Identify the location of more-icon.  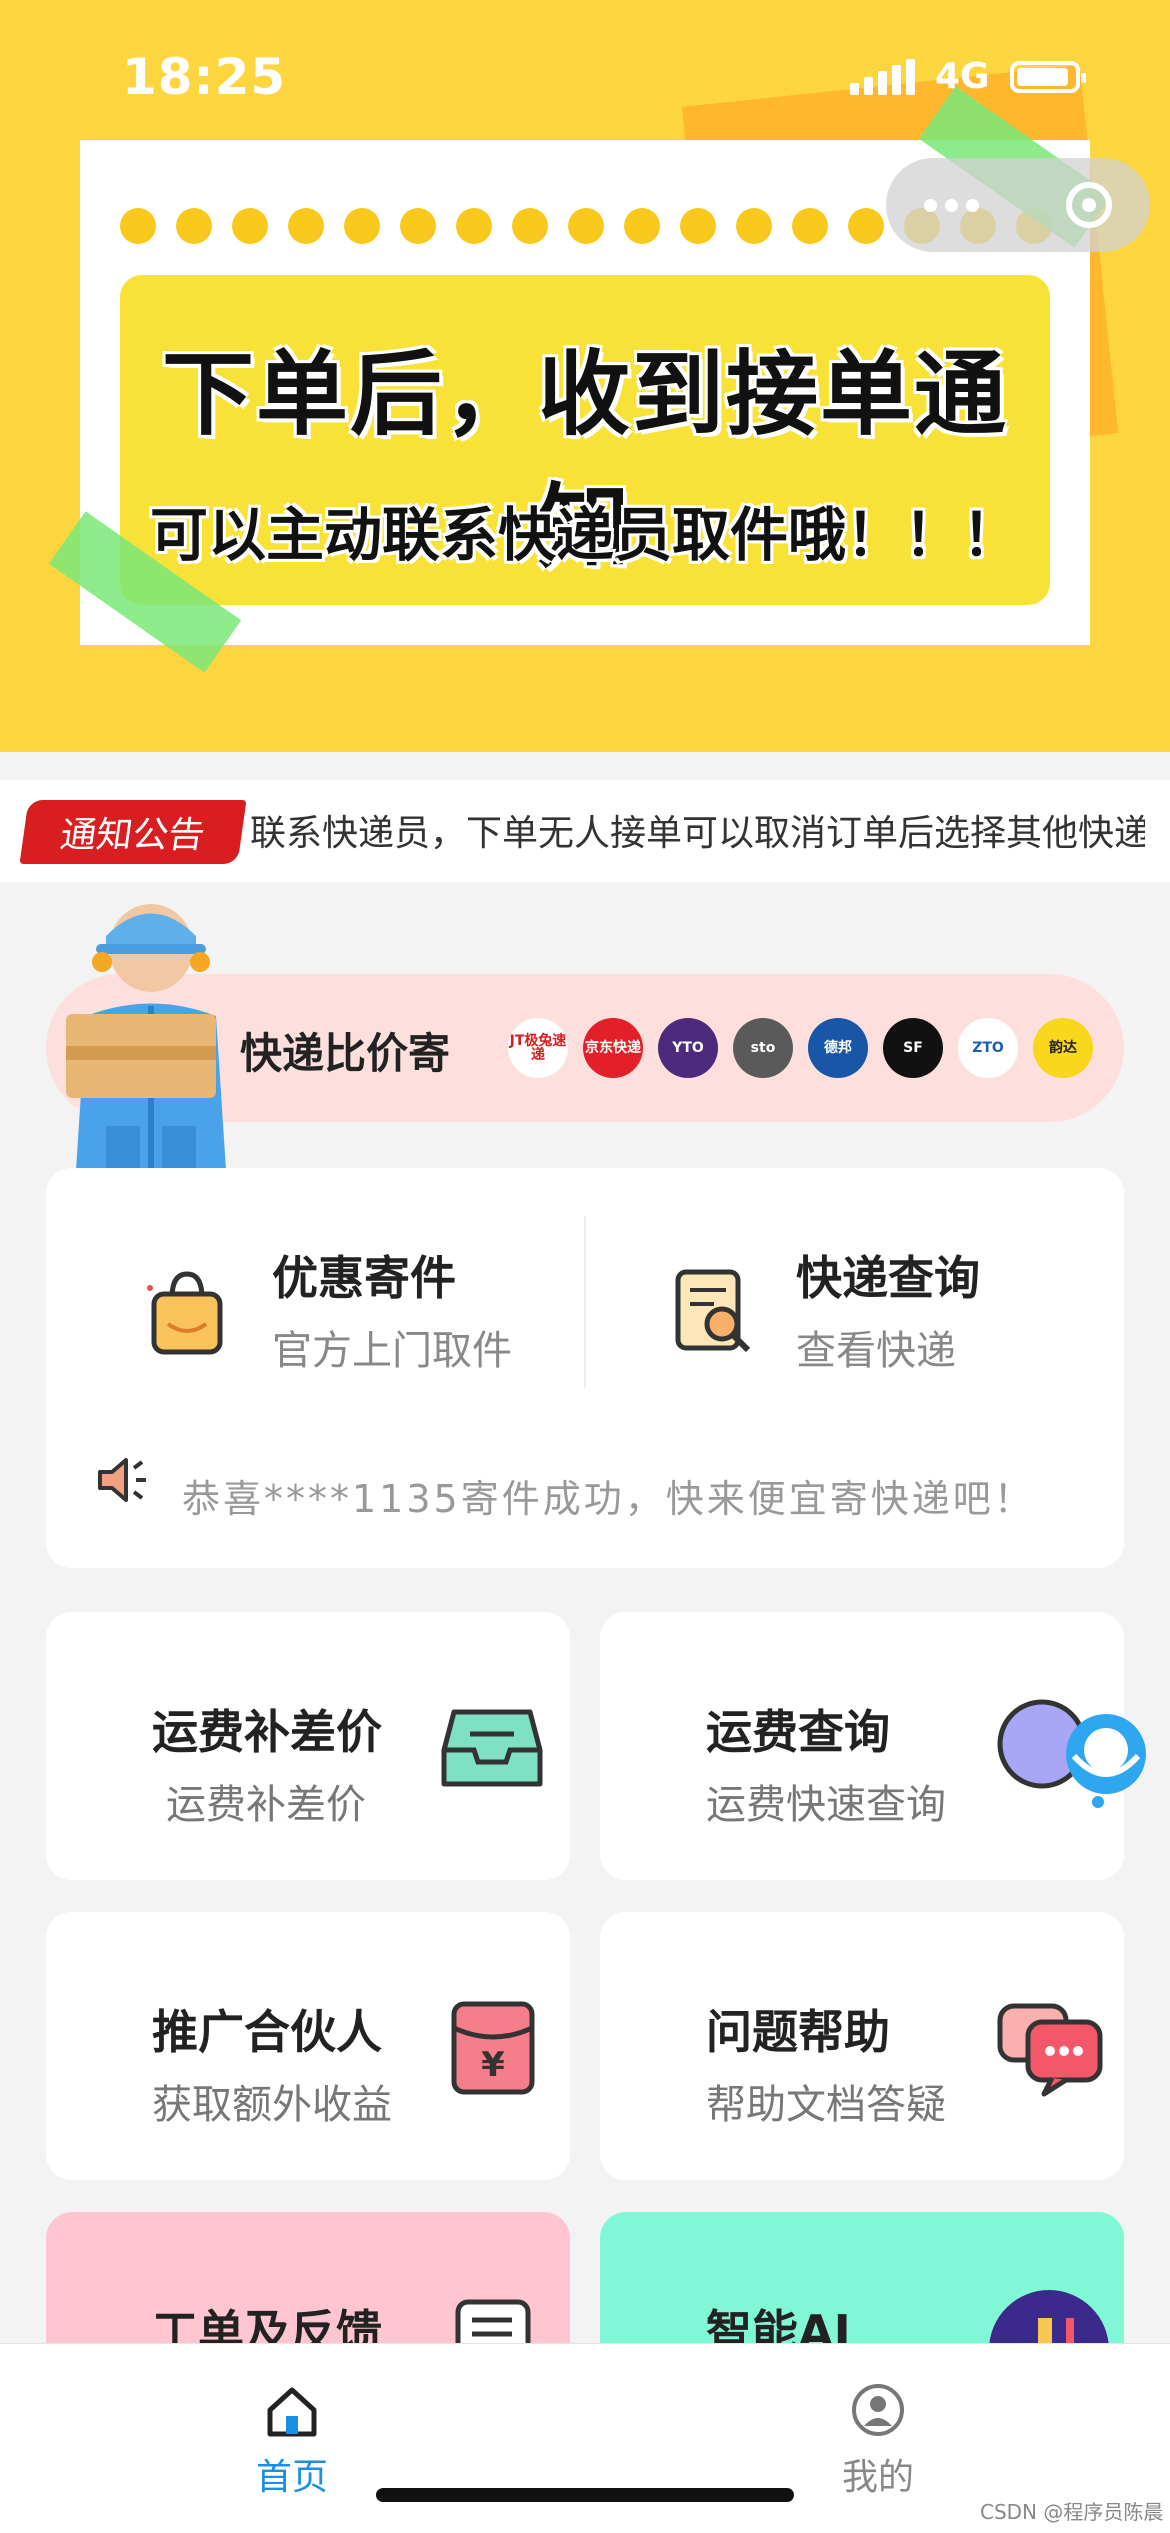
(951, 205).